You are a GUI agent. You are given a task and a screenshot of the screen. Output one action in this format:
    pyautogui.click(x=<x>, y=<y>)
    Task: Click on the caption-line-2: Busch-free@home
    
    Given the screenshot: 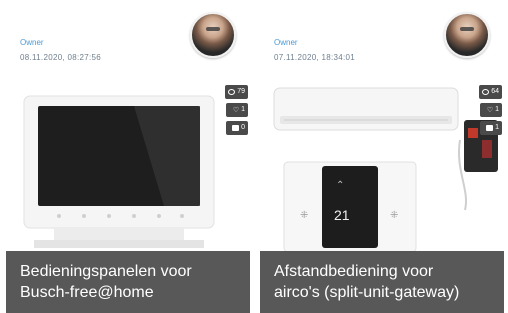 What is the action you would take?
    pyautogui.click(x=87, y=292)
    